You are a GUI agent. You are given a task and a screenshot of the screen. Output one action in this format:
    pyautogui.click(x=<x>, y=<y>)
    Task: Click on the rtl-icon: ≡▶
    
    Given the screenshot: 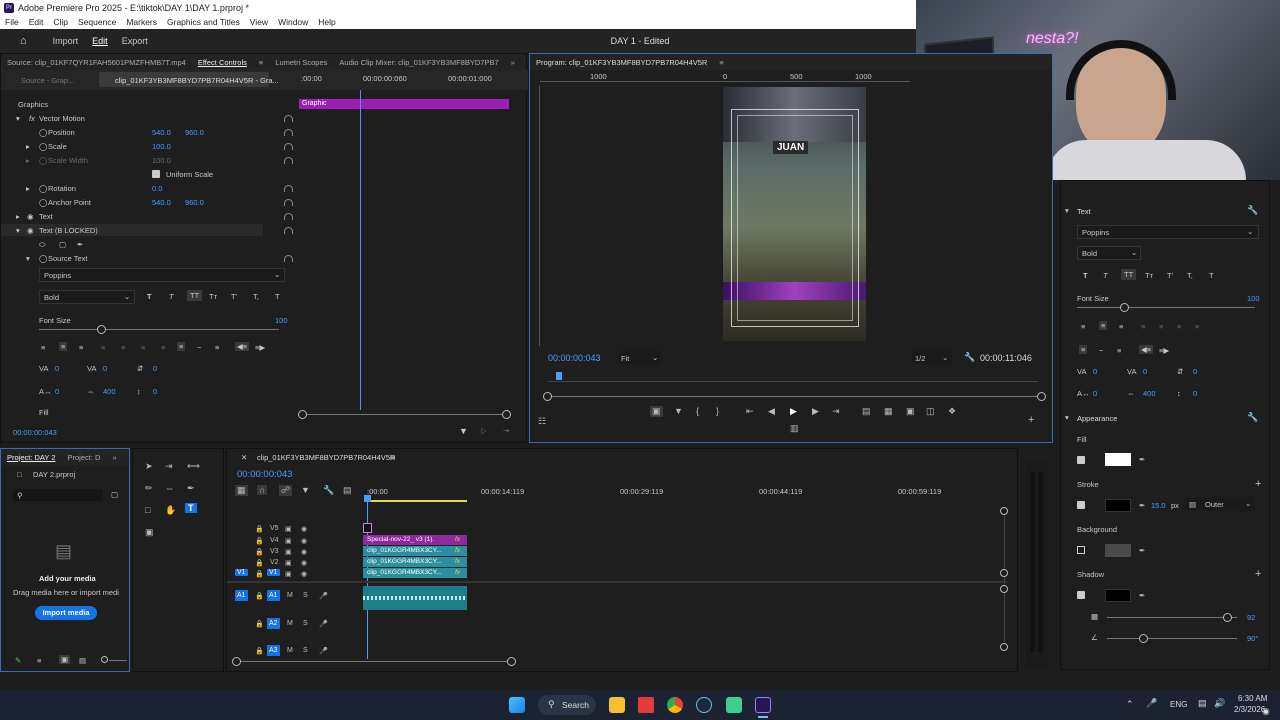 What is the action you would take?
    pyautogui.click(x=260, y=347)
    